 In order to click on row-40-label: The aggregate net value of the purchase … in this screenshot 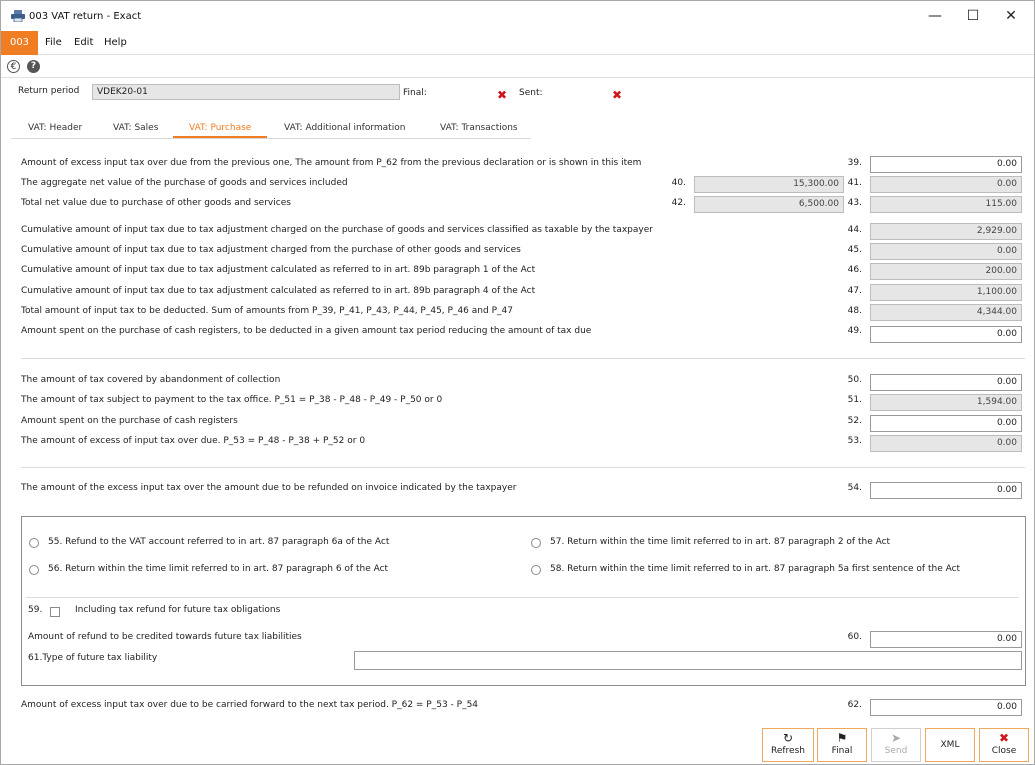, I will do `click(184, 183)`.